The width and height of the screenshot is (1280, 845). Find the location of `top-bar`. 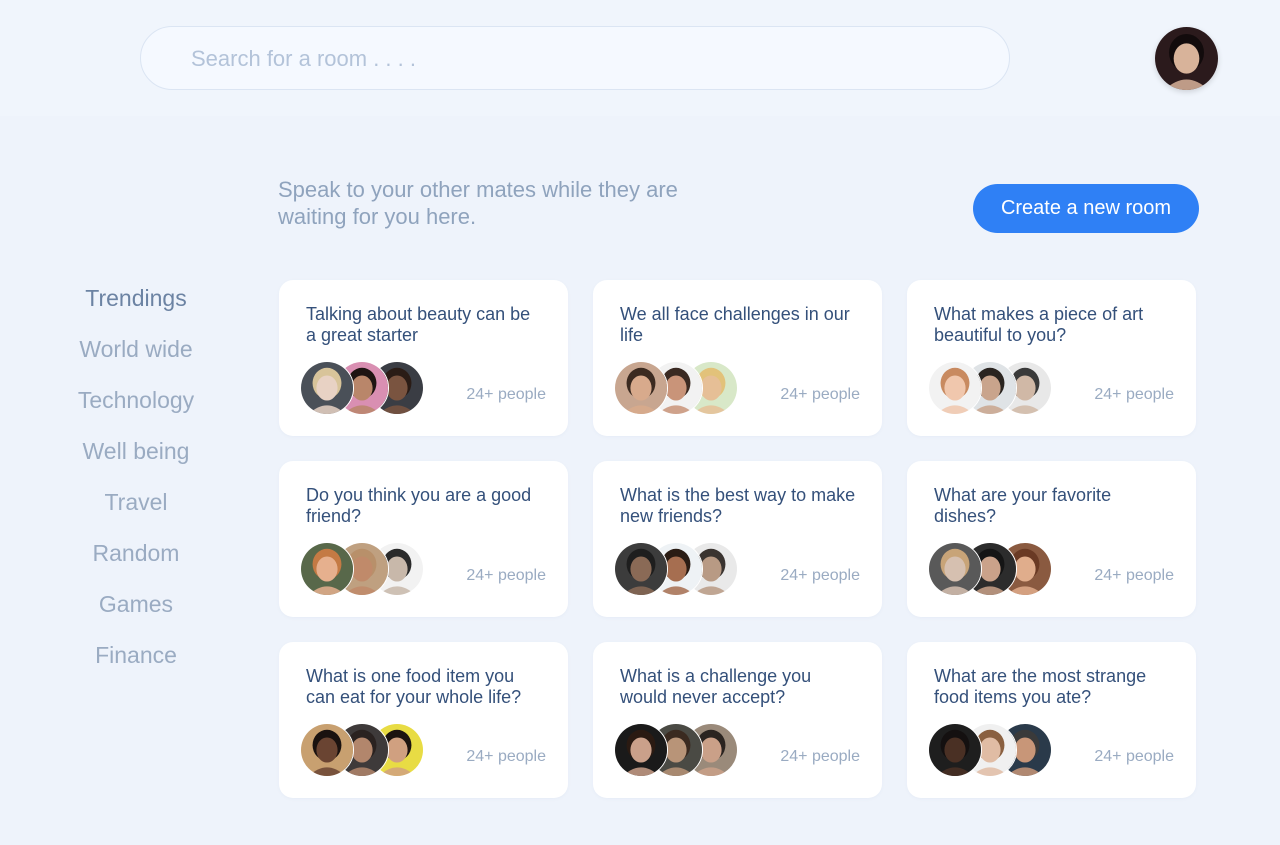

top-bar is located at coordinates (640, 58).